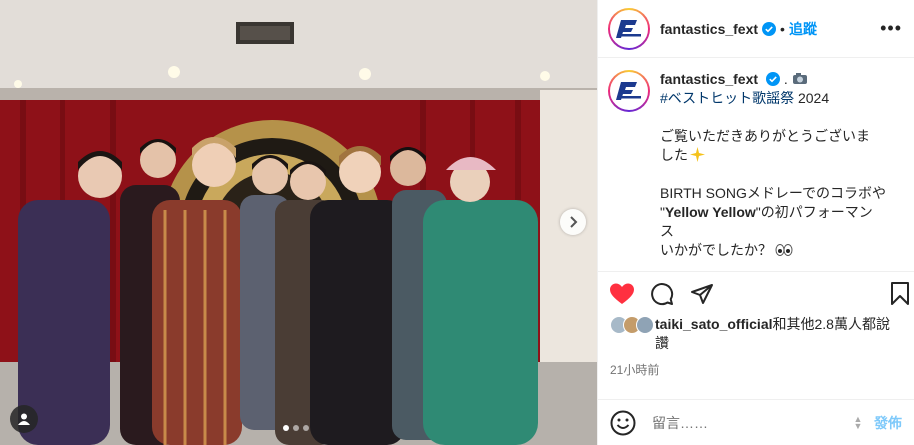 This screenshot has height=445, width=914. I want to click on post-actions, so click(756, 293).